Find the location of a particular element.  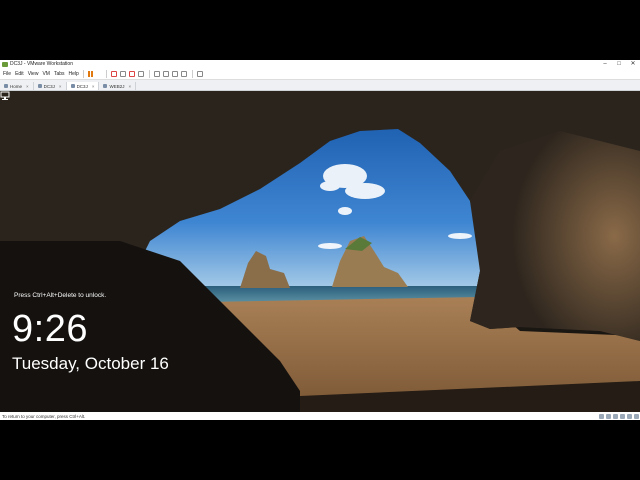

tab-bar: Home × DC3J × DC3J × WEB2J × is located at coordinates (320, 85).